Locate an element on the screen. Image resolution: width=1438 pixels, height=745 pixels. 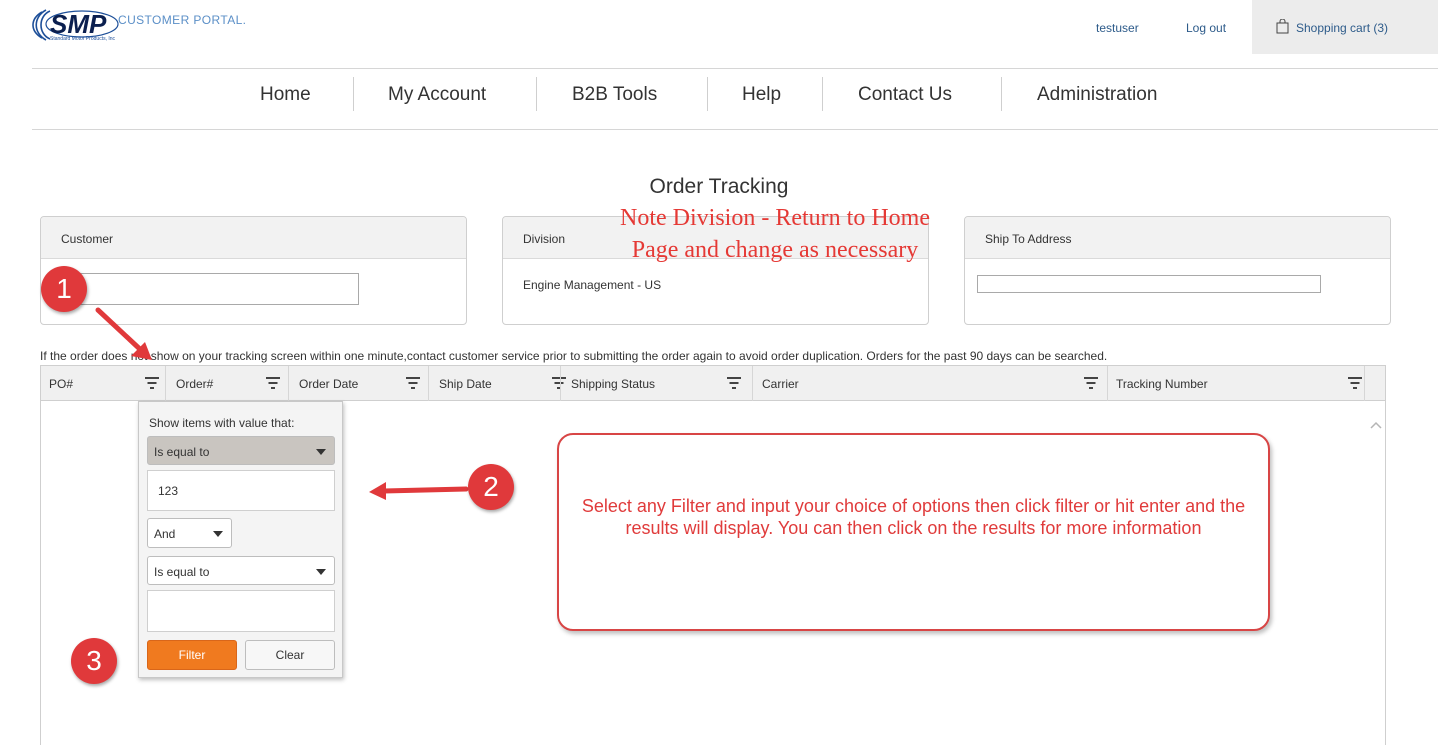
arrow-2-icon is located at coordinates (419, 491).